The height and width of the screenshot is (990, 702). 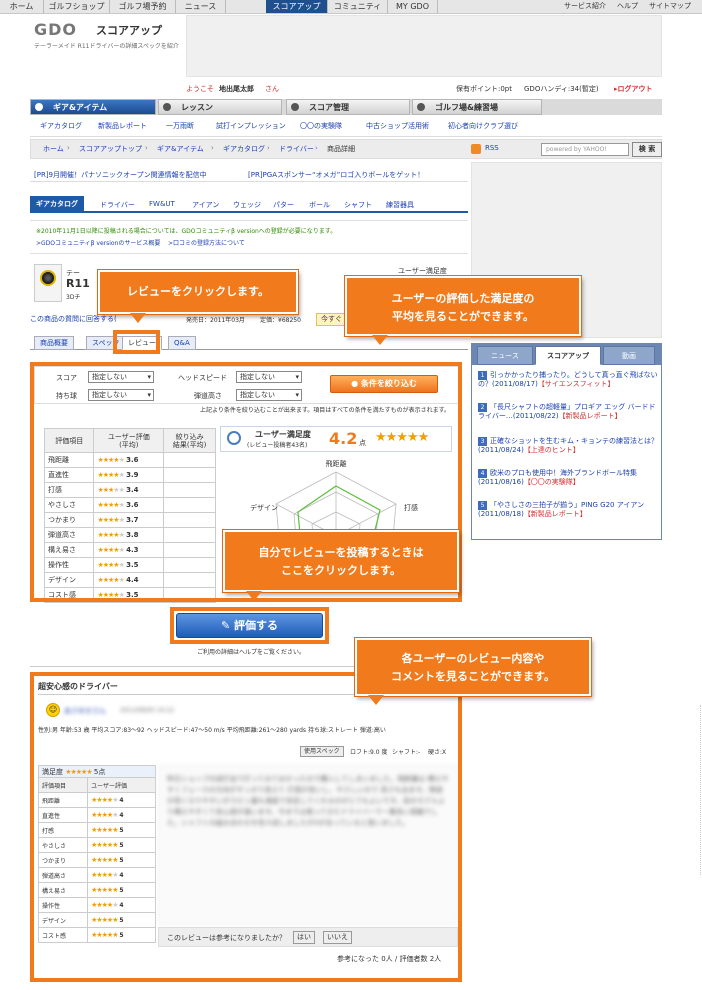 What do you see at coordinates (627, 6) in the screenshot?
I see `top-nav-help: ヘルプ` at bounding box center [627, 6].